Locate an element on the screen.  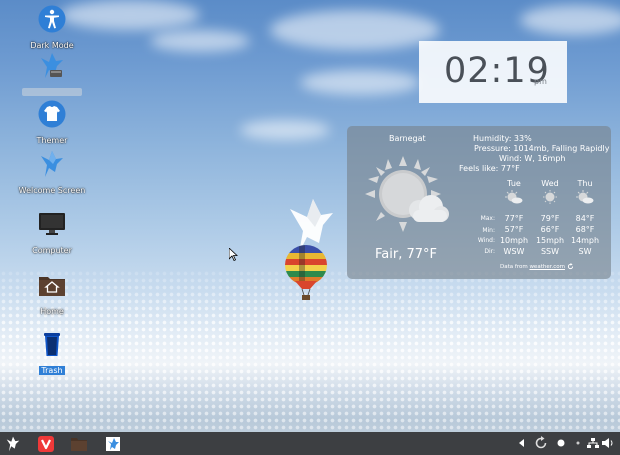
clock-widget: 02:19 pm is located at coordinates (493, 72).